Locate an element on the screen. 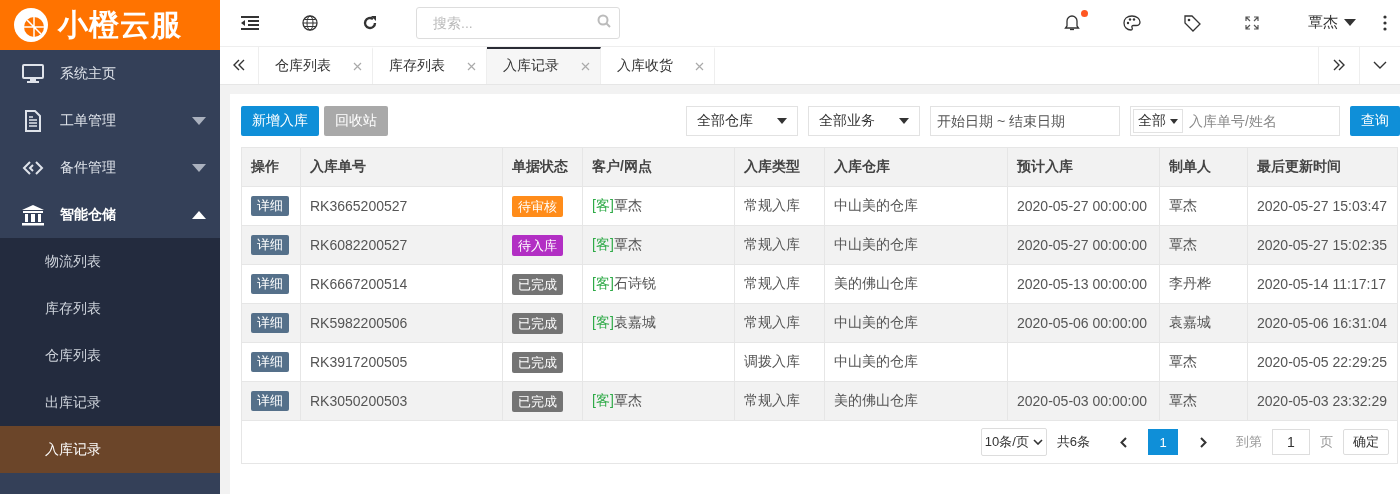 The height and width of the screenshot is (494, 1400). goto-label: 到第 is located at coordinates (1249, 442).